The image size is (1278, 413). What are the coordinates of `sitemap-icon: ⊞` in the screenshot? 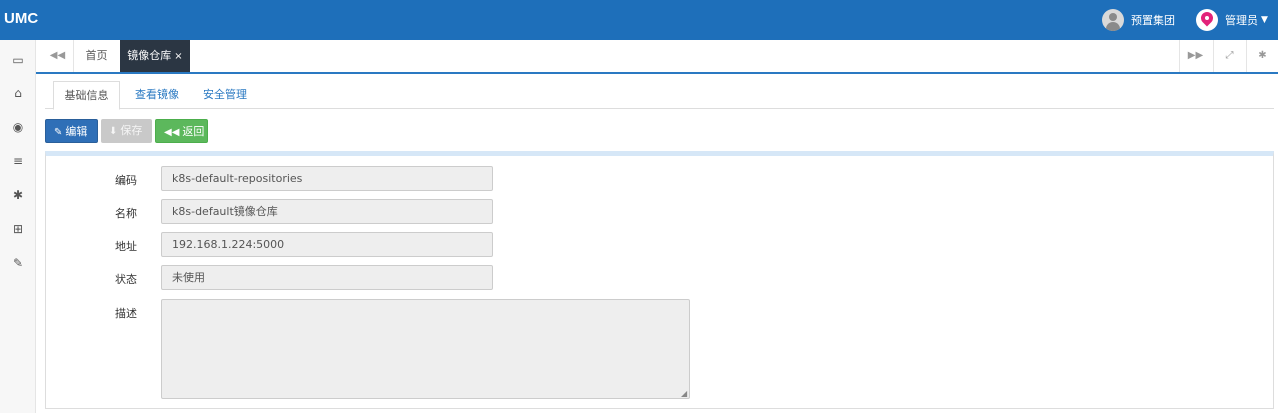 It's located at (18, 229).